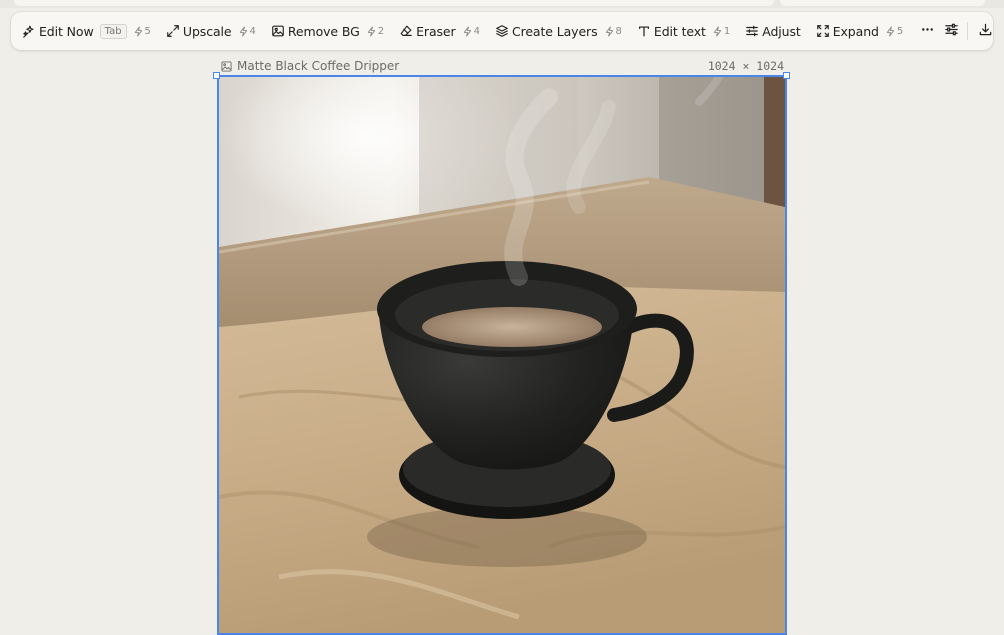 This screenshot has width=1004, height=635. Describe the element at coordinates (113, 31) in the screenshot. I see `shortcut-badge: Tab` at that location.